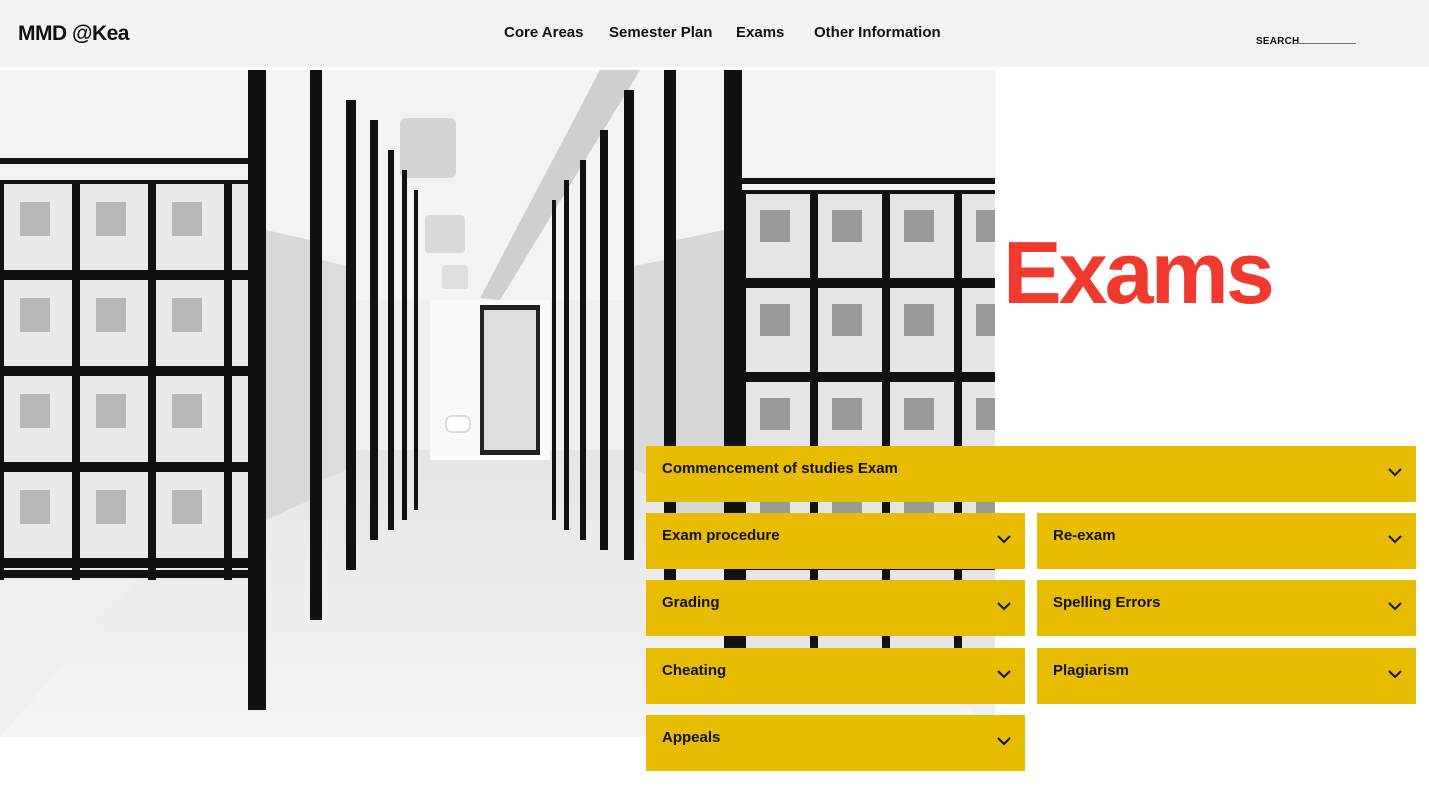  I want to click on nav-core-areas: Core Areas, so click(543, 32).